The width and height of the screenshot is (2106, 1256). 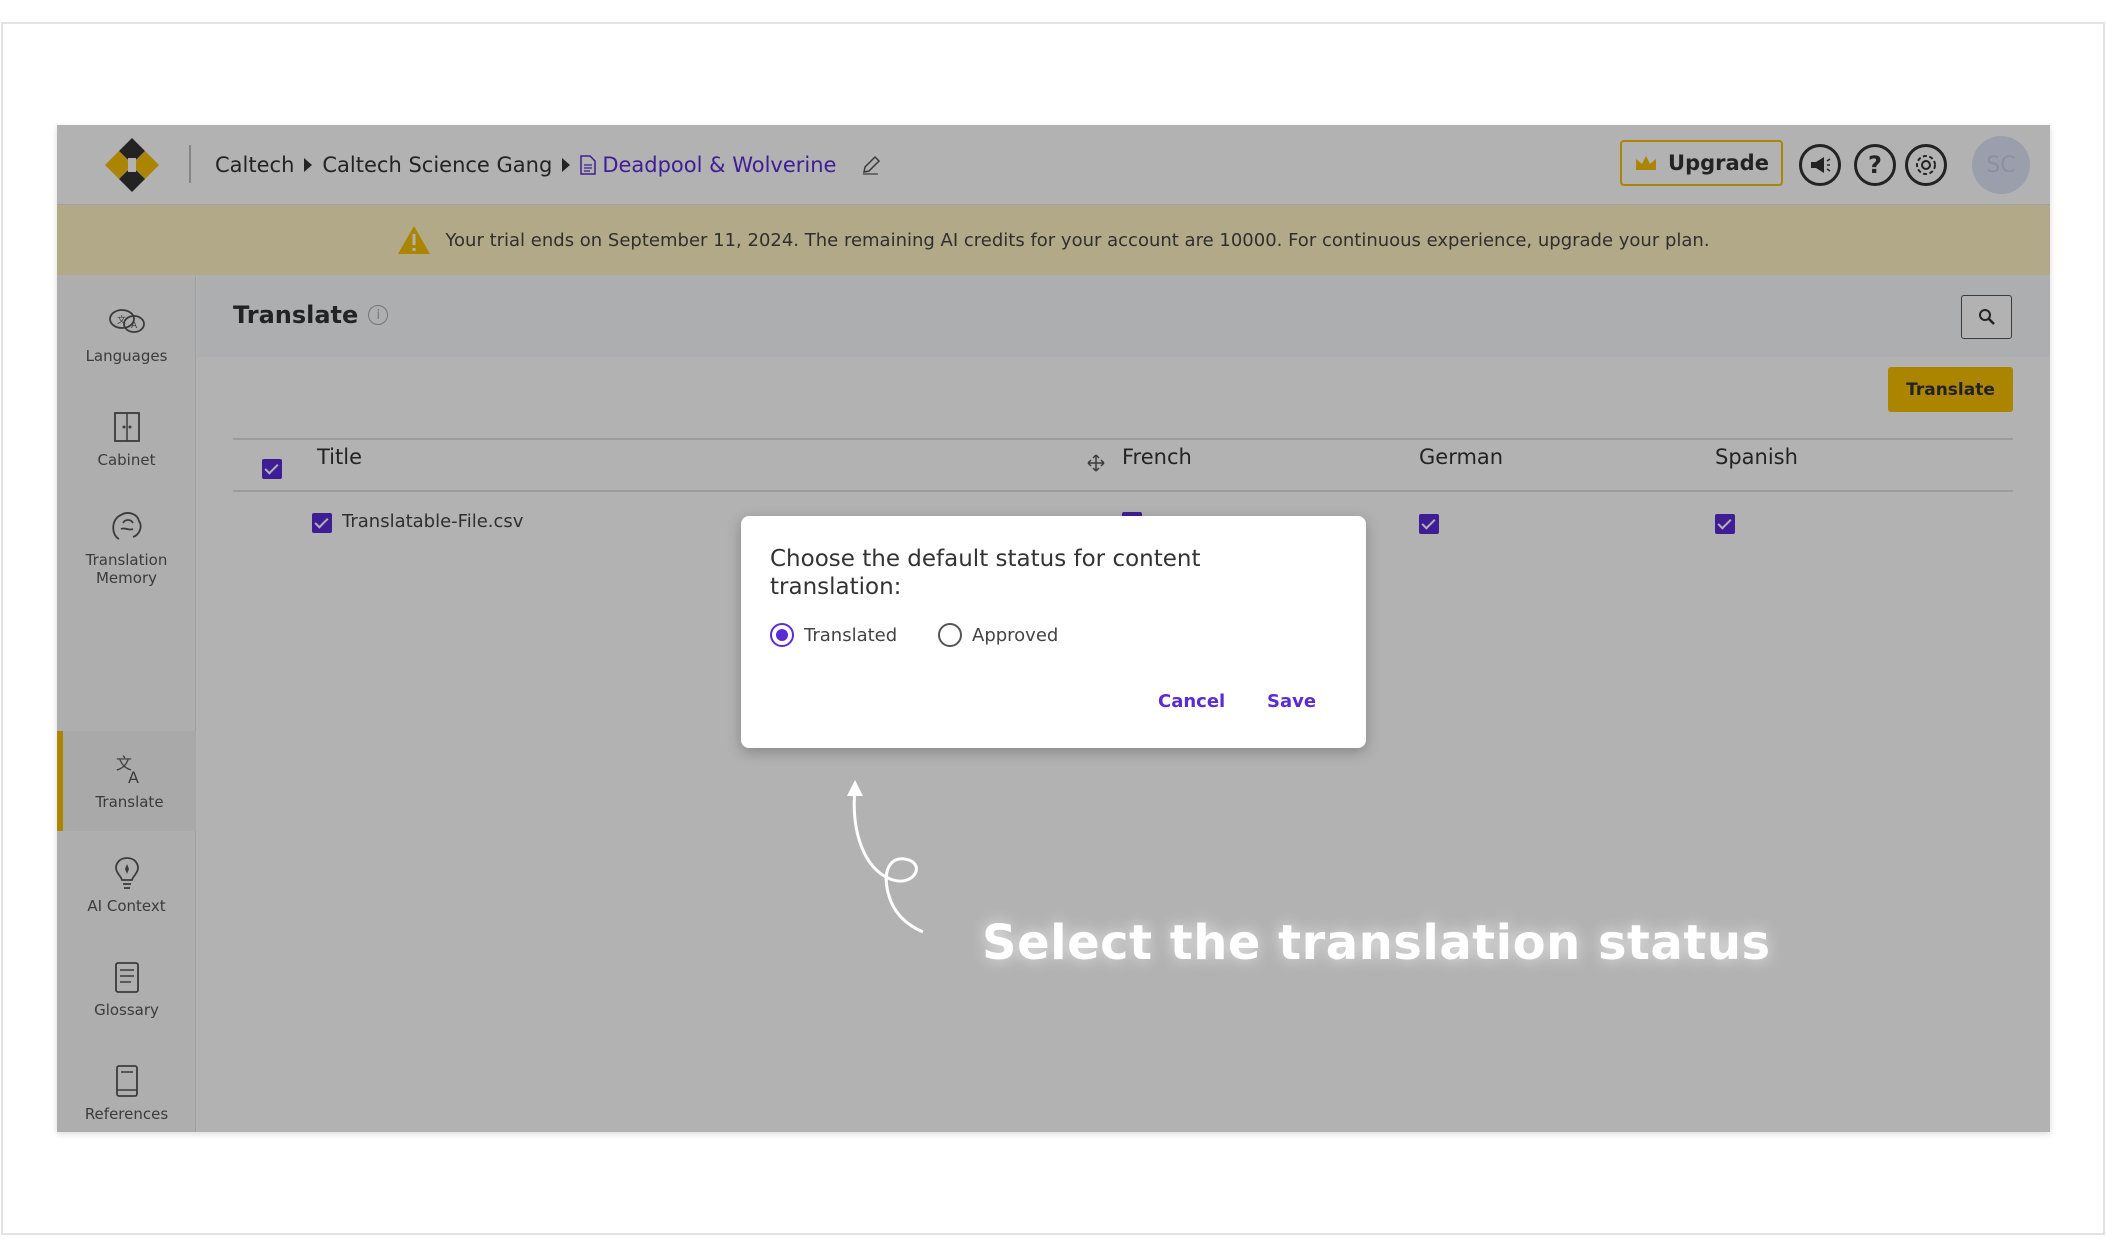 I want to click on radio-button, so click(x=950, y=635).